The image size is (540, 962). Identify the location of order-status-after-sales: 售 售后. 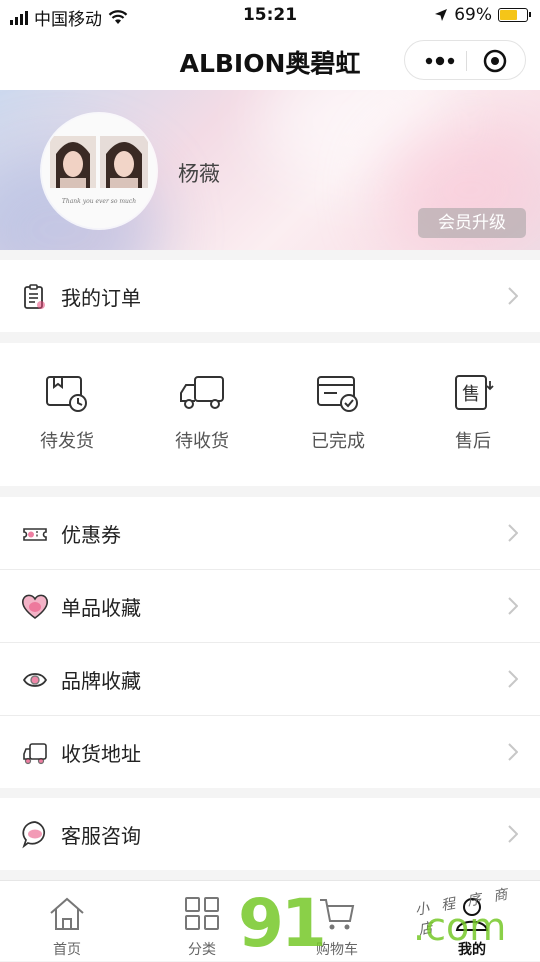
(473, 413).